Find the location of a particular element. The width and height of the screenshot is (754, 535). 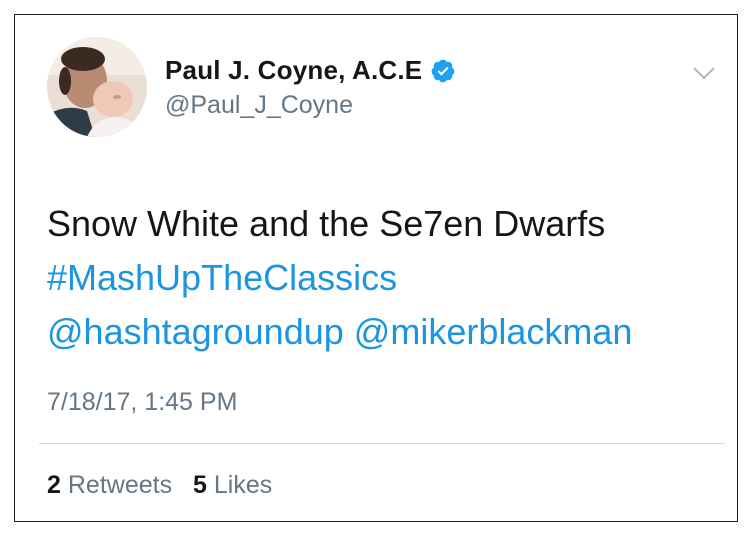

retweets-count: 2 is located at coordinates (54, 485).